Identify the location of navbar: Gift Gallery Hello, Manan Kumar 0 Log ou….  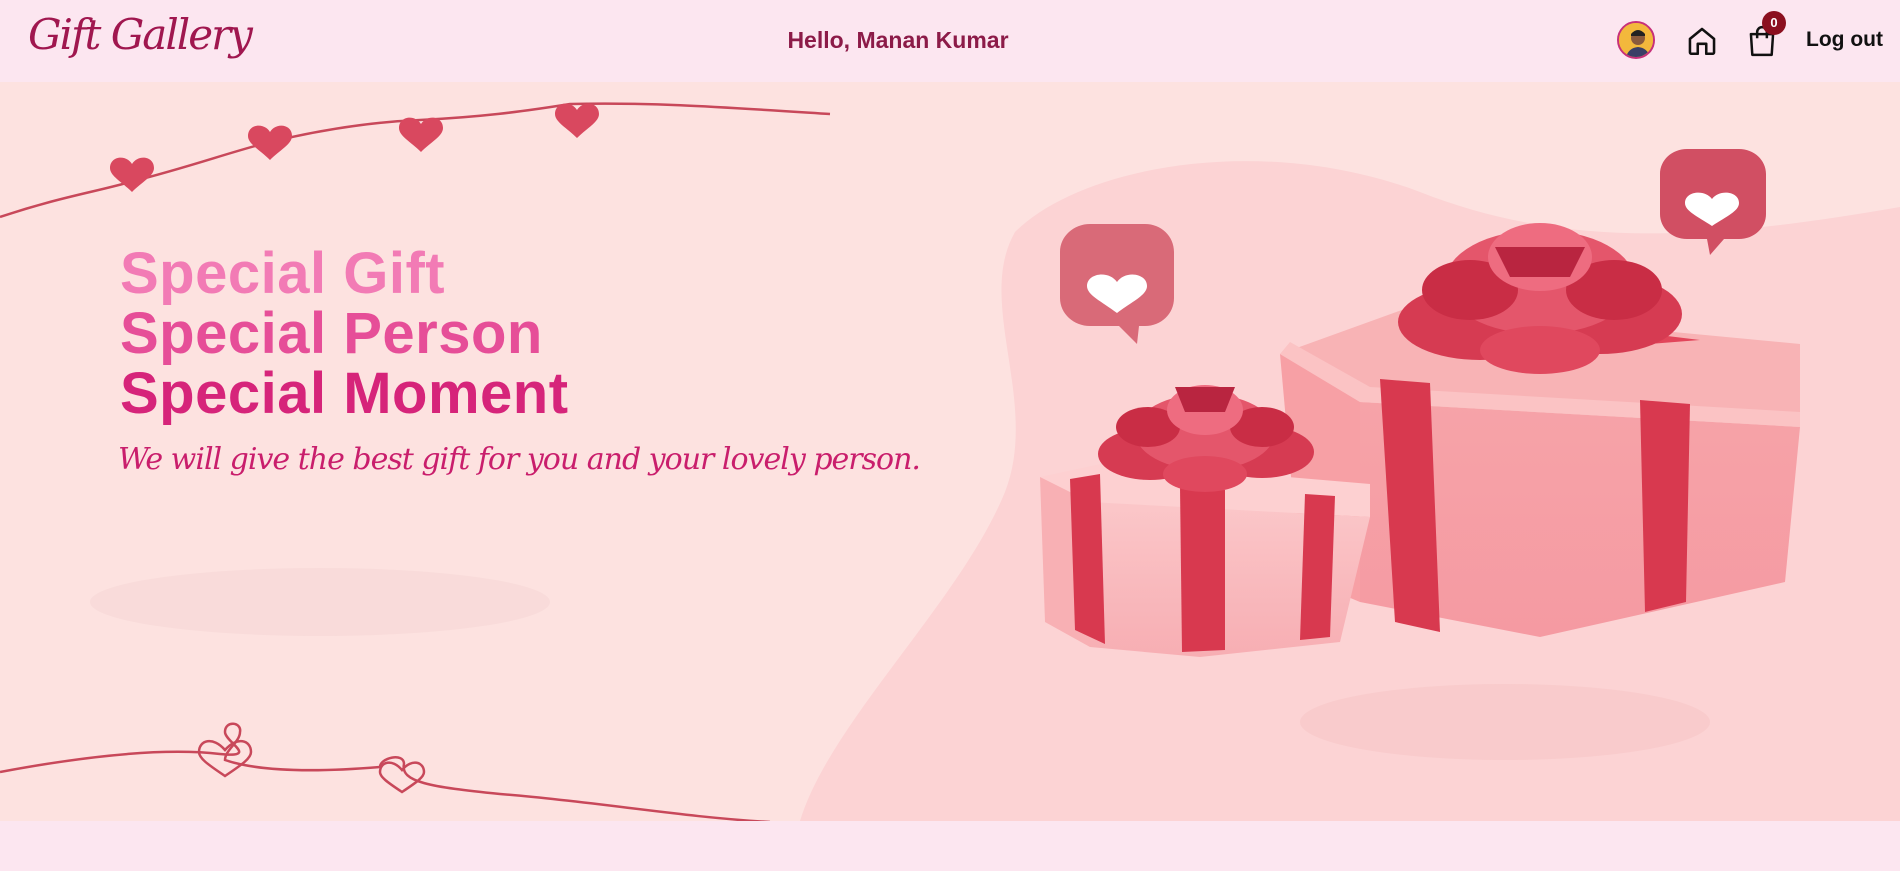
(950, 41).